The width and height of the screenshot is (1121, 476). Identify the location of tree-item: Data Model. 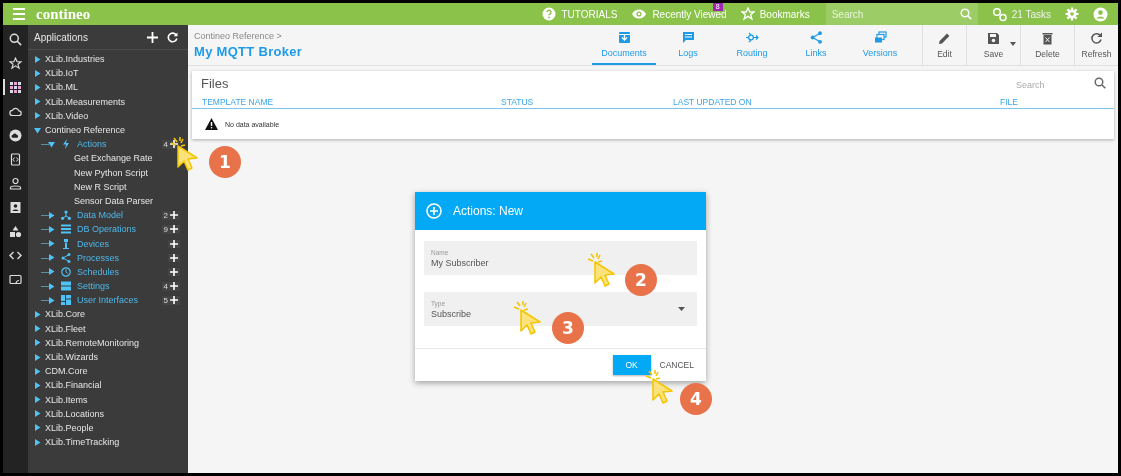
(100, 215).